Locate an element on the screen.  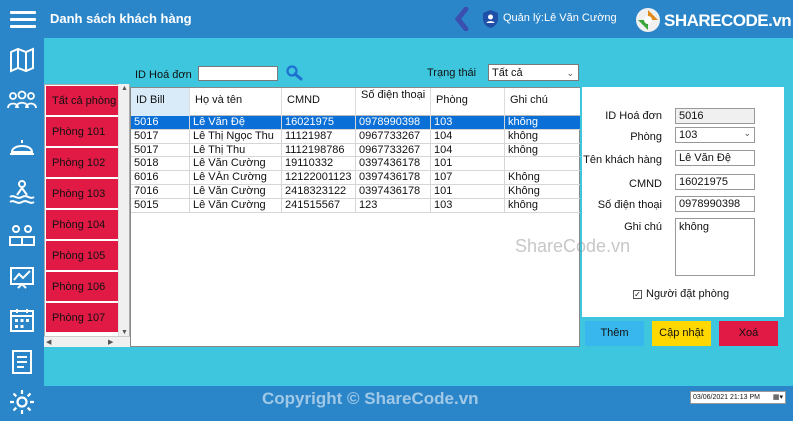
cell-id-bill: 5015 is located at coordinates (160, 205).